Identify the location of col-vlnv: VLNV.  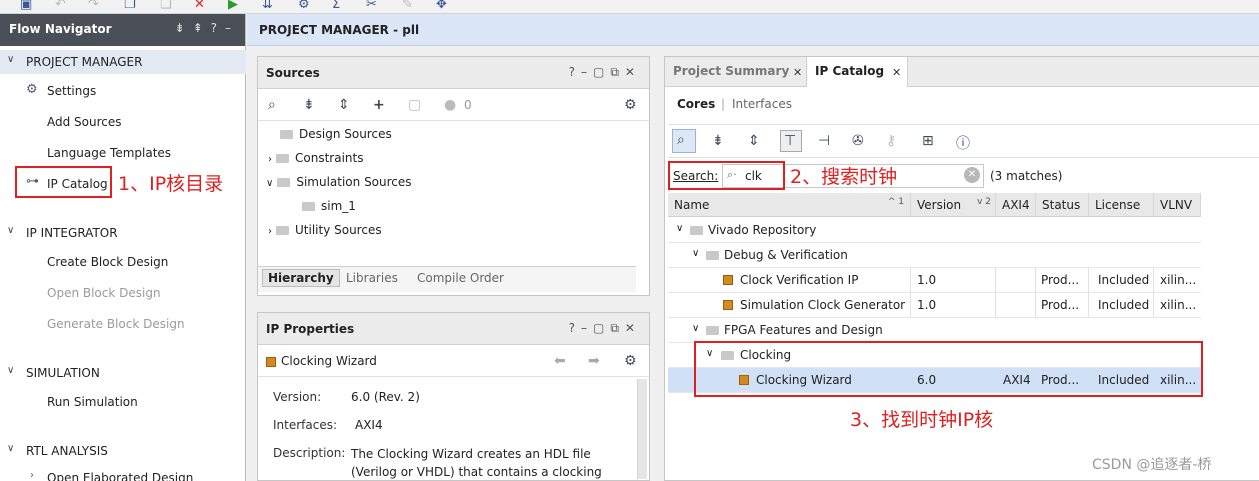
(1177, 205).